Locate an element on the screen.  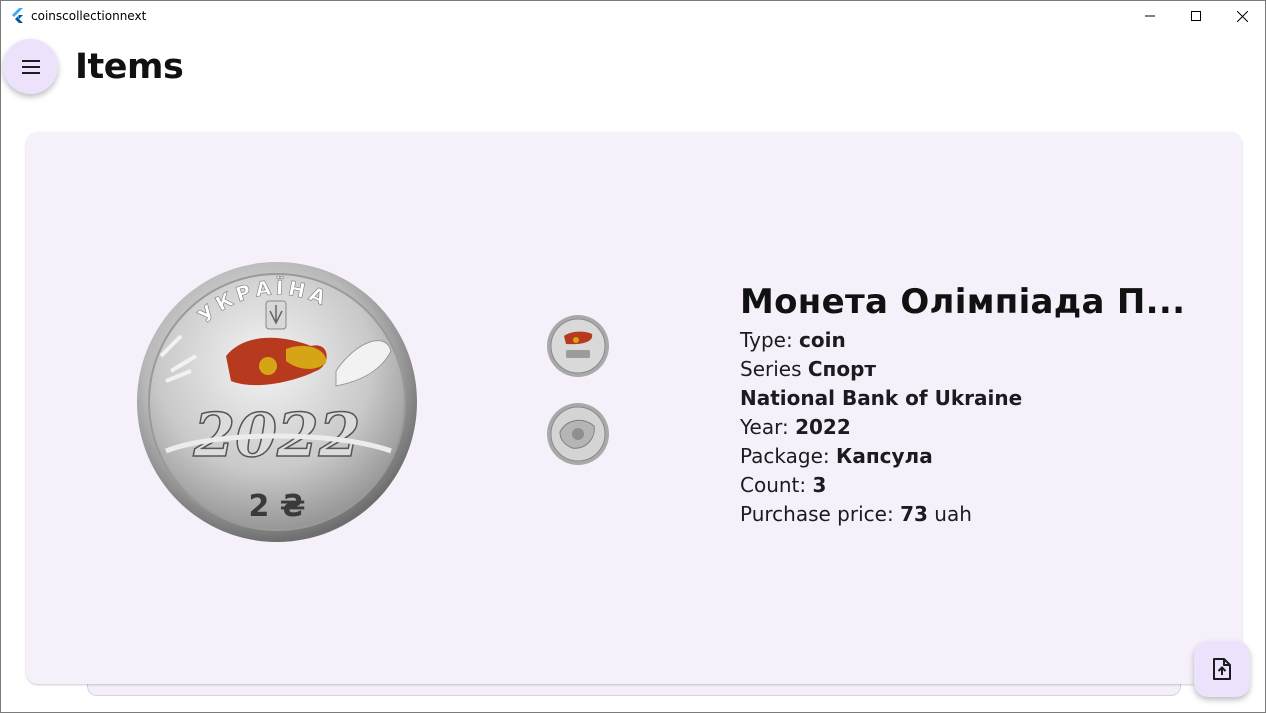
maximize-button is located at coordinates (1196, 16).